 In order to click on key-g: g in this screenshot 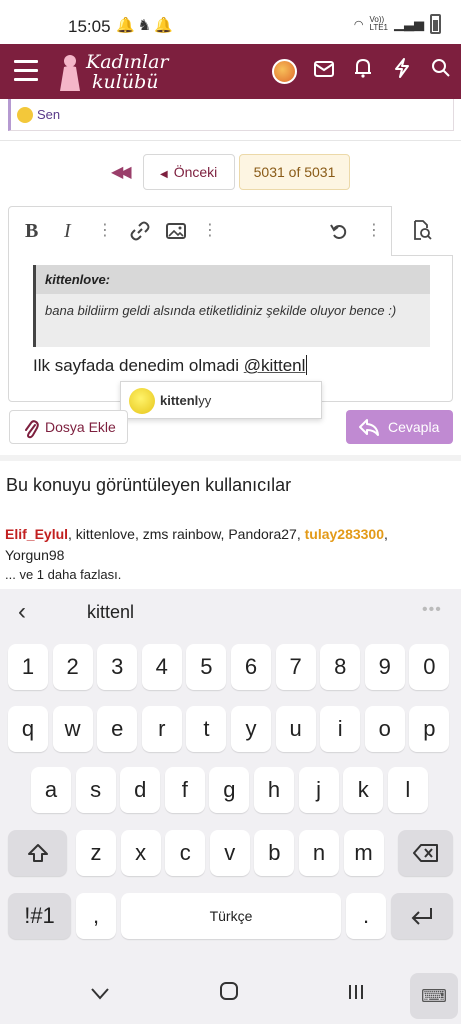, I will do `click(229, 790)`.